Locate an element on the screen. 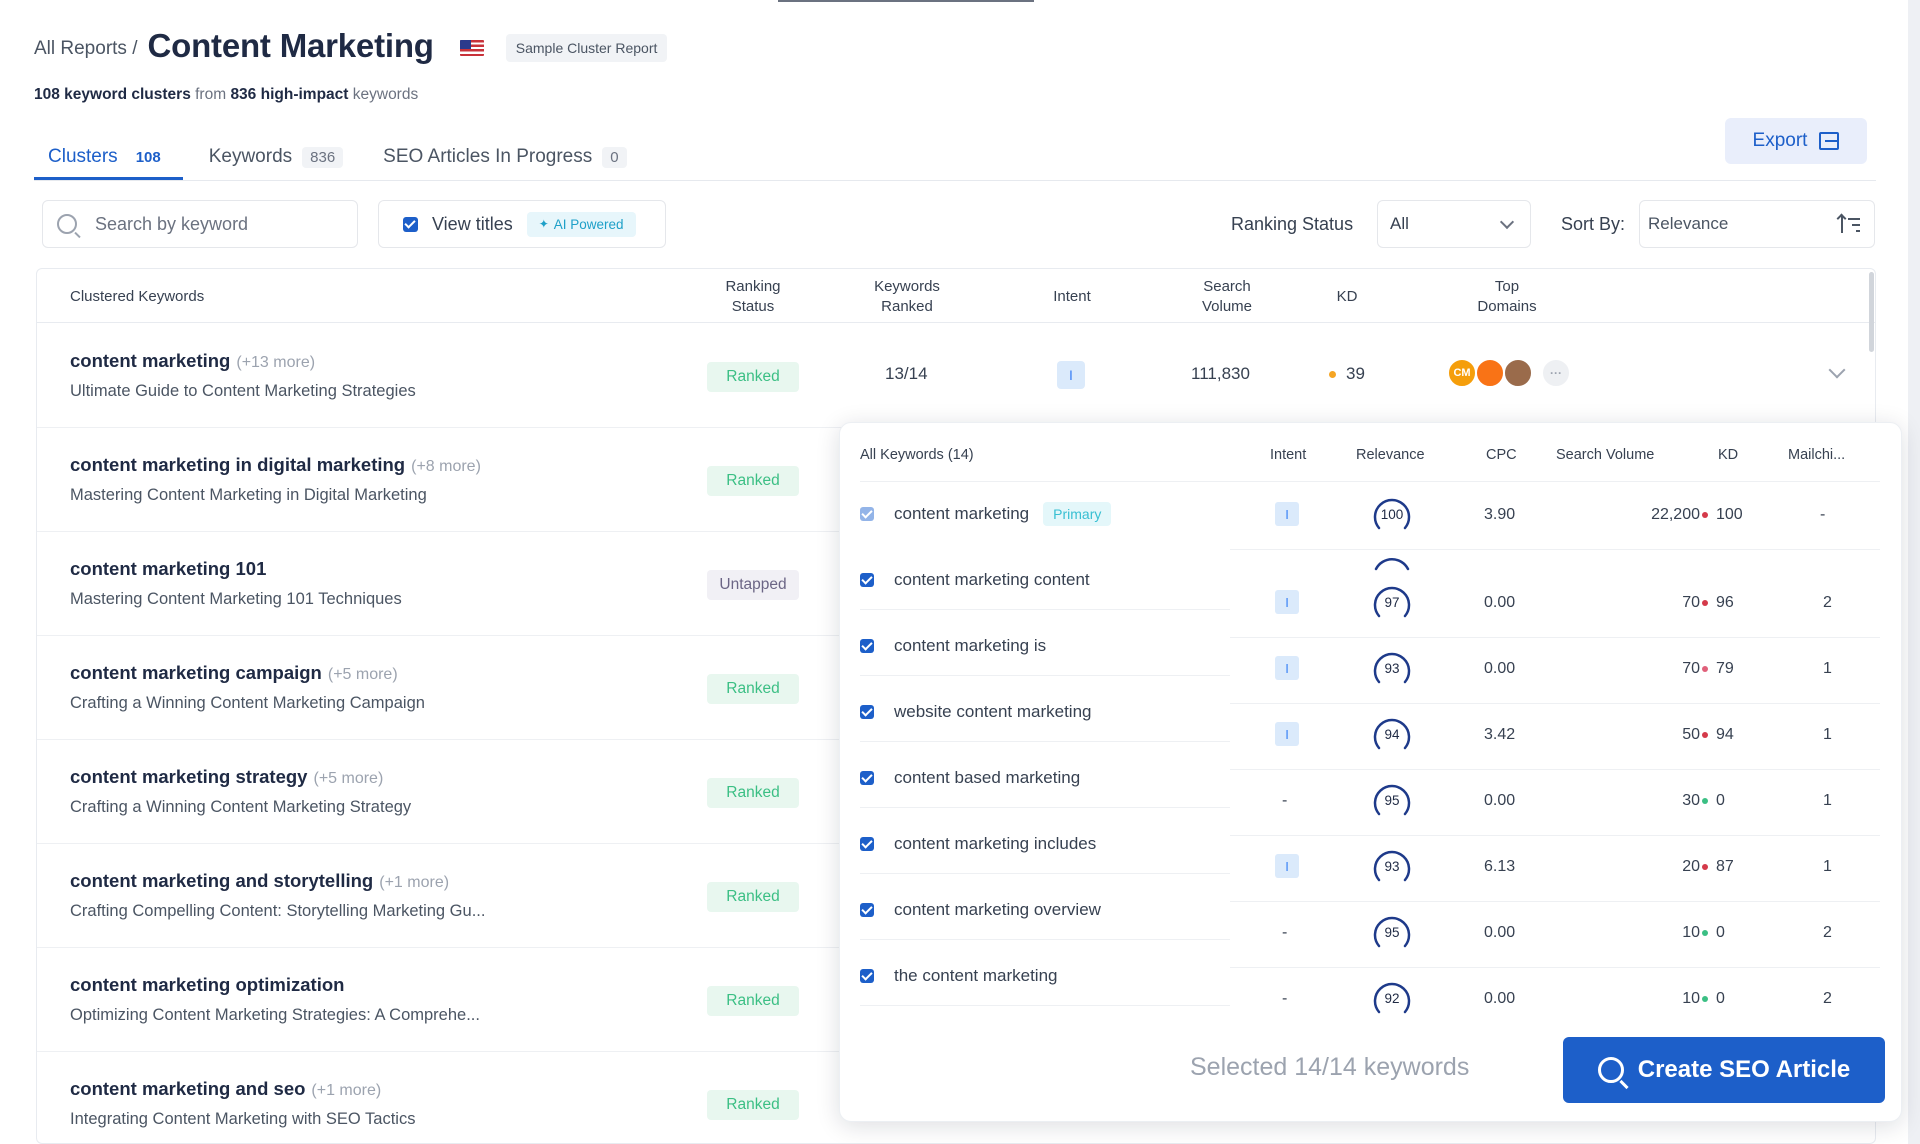  tab-clusters: Clusters 108 is located at coordinates (108, 158).